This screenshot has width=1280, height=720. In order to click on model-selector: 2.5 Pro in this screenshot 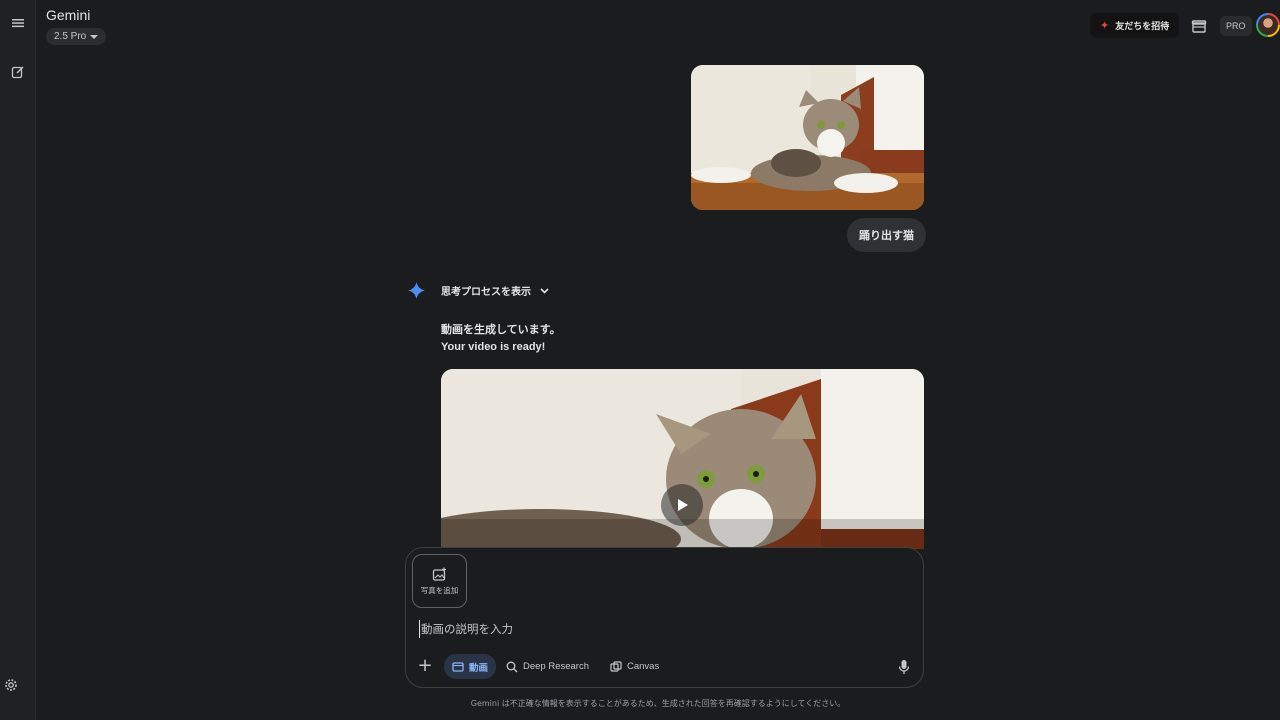, I will do `click(76, 36)`.